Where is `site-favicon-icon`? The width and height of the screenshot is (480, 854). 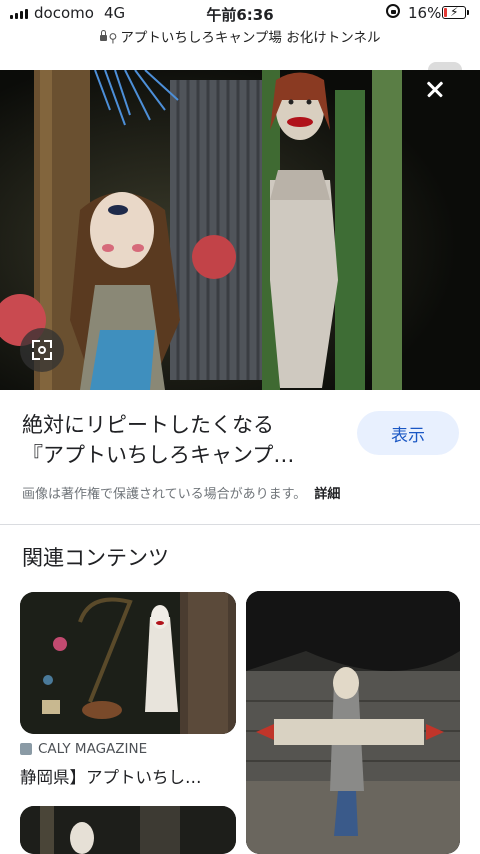
site-favicon-icon is located at coordinates (26, 749).